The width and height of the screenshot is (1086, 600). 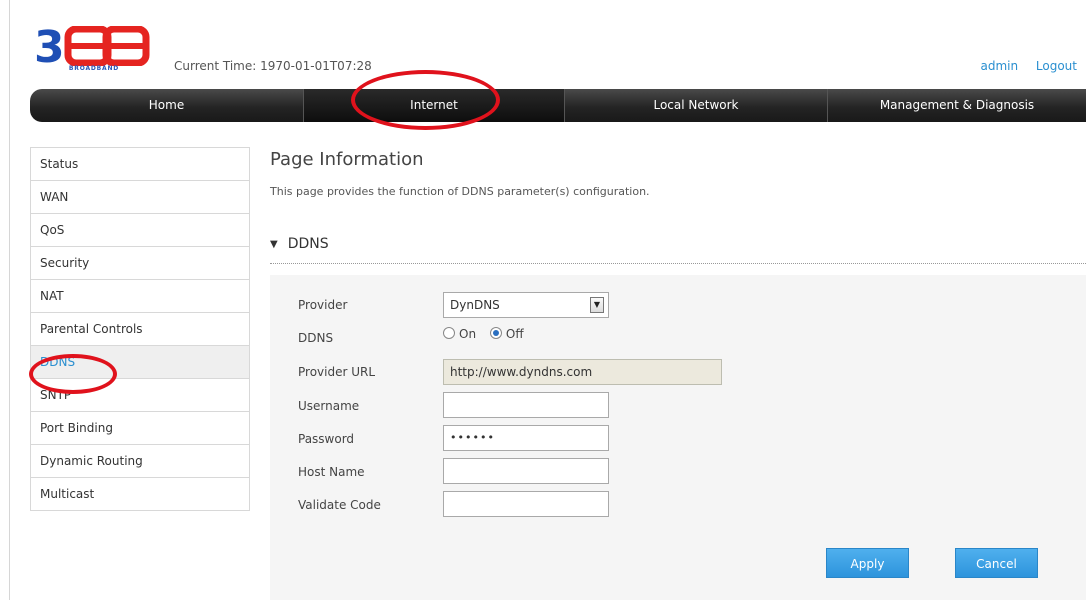 I want to click on ddns-label: DDNS, so click(x=316, y=338).